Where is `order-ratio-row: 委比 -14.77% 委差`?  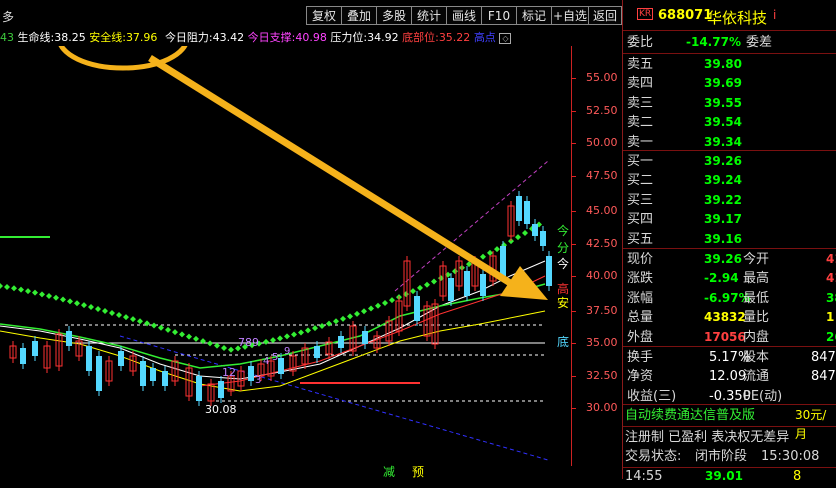 order-ratio-row: 委比 -14.77% 委差 is located at coordinates (729, 42).